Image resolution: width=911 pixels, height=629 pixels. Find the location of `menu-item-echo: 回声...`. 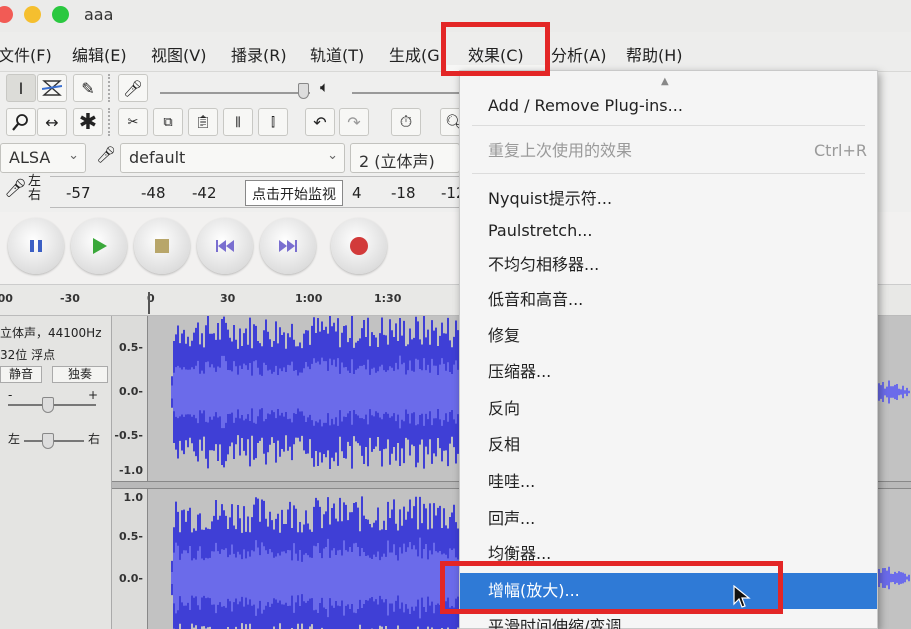

menu-item-echo: 回声... is located at coordinates (668, 519).